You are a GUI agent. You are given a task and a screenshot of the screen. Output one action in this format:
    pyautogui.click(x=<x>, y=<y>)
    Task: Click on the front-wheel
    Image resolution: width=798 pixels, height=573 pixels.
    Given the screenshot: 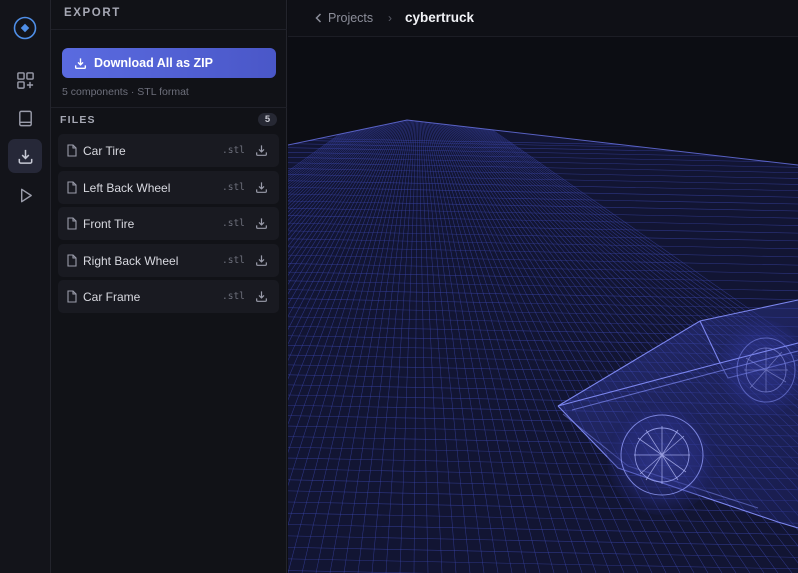 What is the action you would take?
    pyautogui.click(x=662, y=458)
    